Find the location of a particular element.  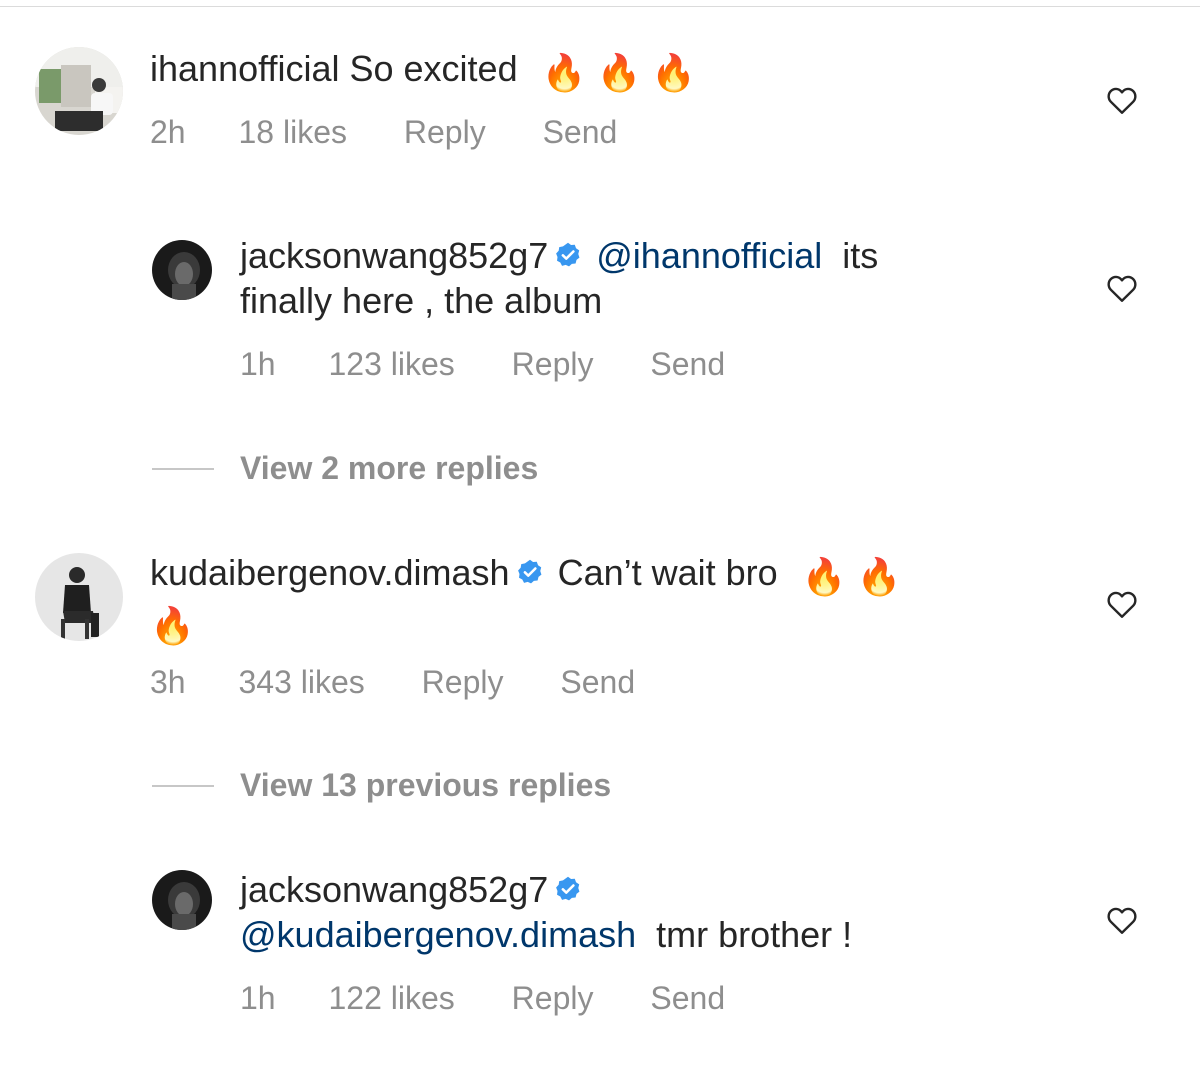

mention-link: @kudaibergenov.dimash is located at coordinates (438, 934).